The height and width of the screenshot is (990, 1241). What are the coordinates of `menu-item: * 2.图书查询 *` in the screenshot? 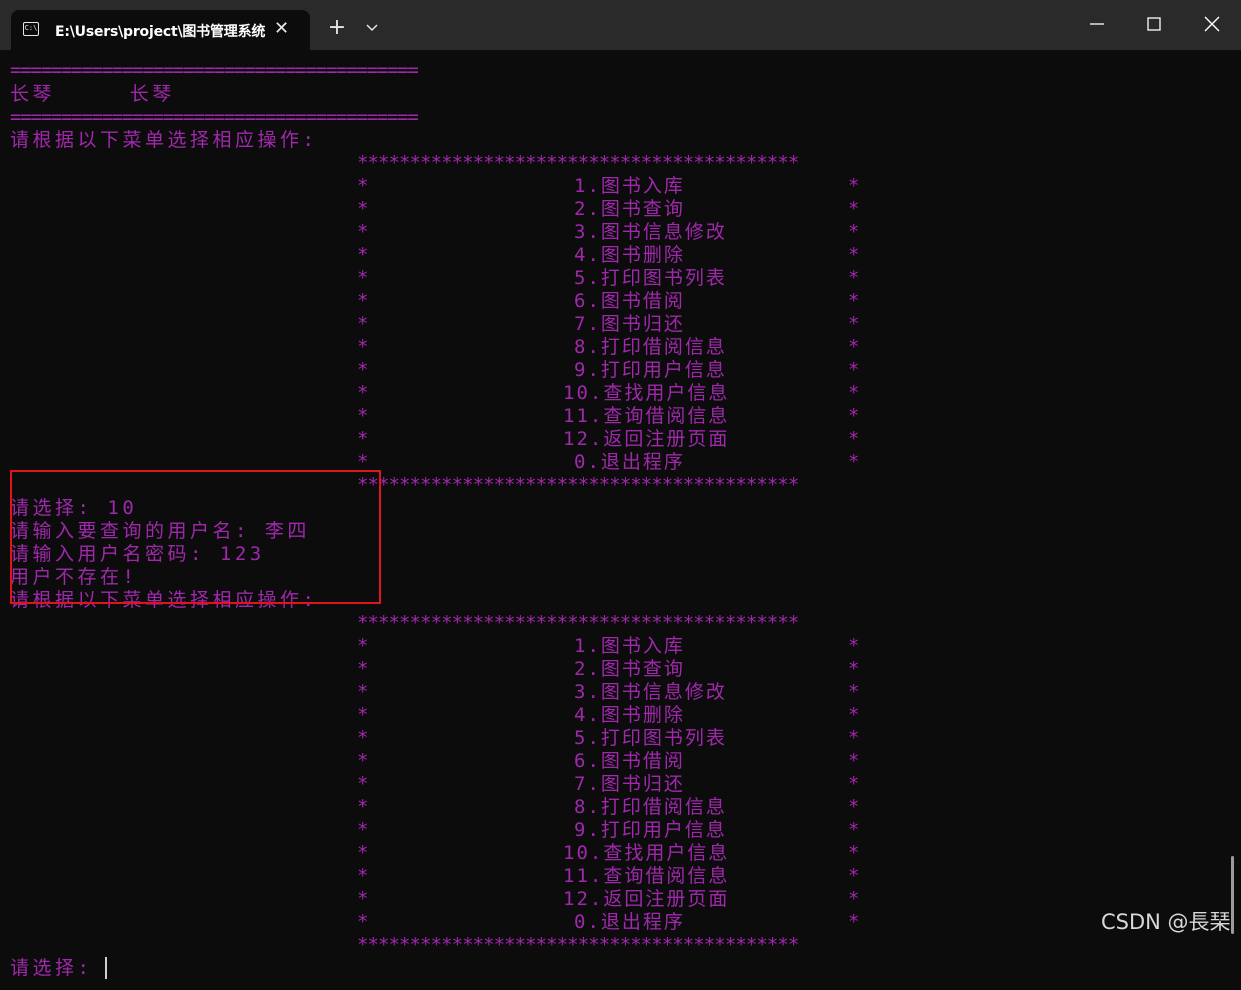 It's located at (612, 669).